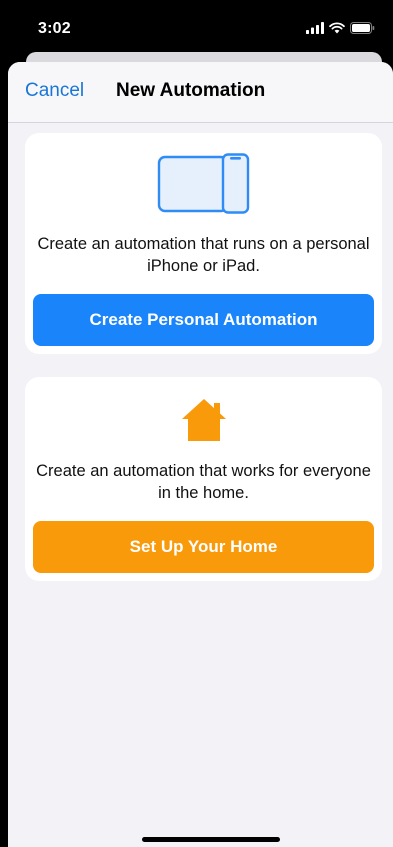  I want to click on status-time: 3:02, so click(54, 28).